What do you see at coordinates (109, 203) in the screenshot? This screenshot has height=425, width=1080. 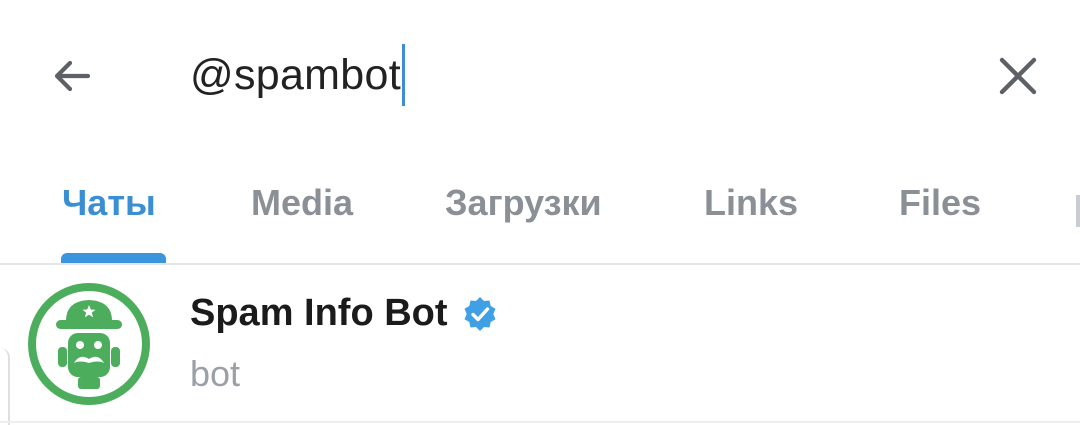 I see `tab-chats: Чаты` at bounding box center [109, 203].